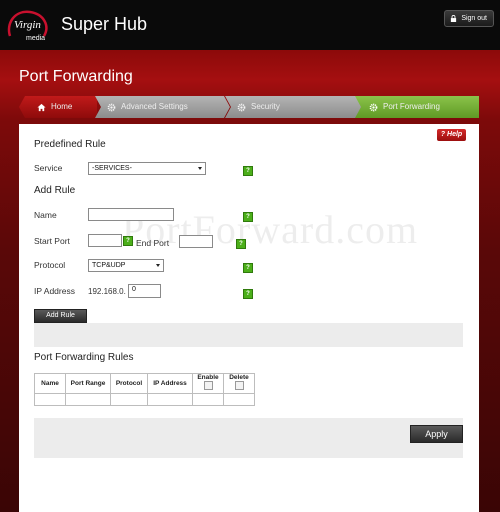 This screenshot has width=500, height=512. What do you see at coordinates (144, 291) in the screenshot?
I see `ip-last-octet-input: 0` at bounding box center [144, 291].